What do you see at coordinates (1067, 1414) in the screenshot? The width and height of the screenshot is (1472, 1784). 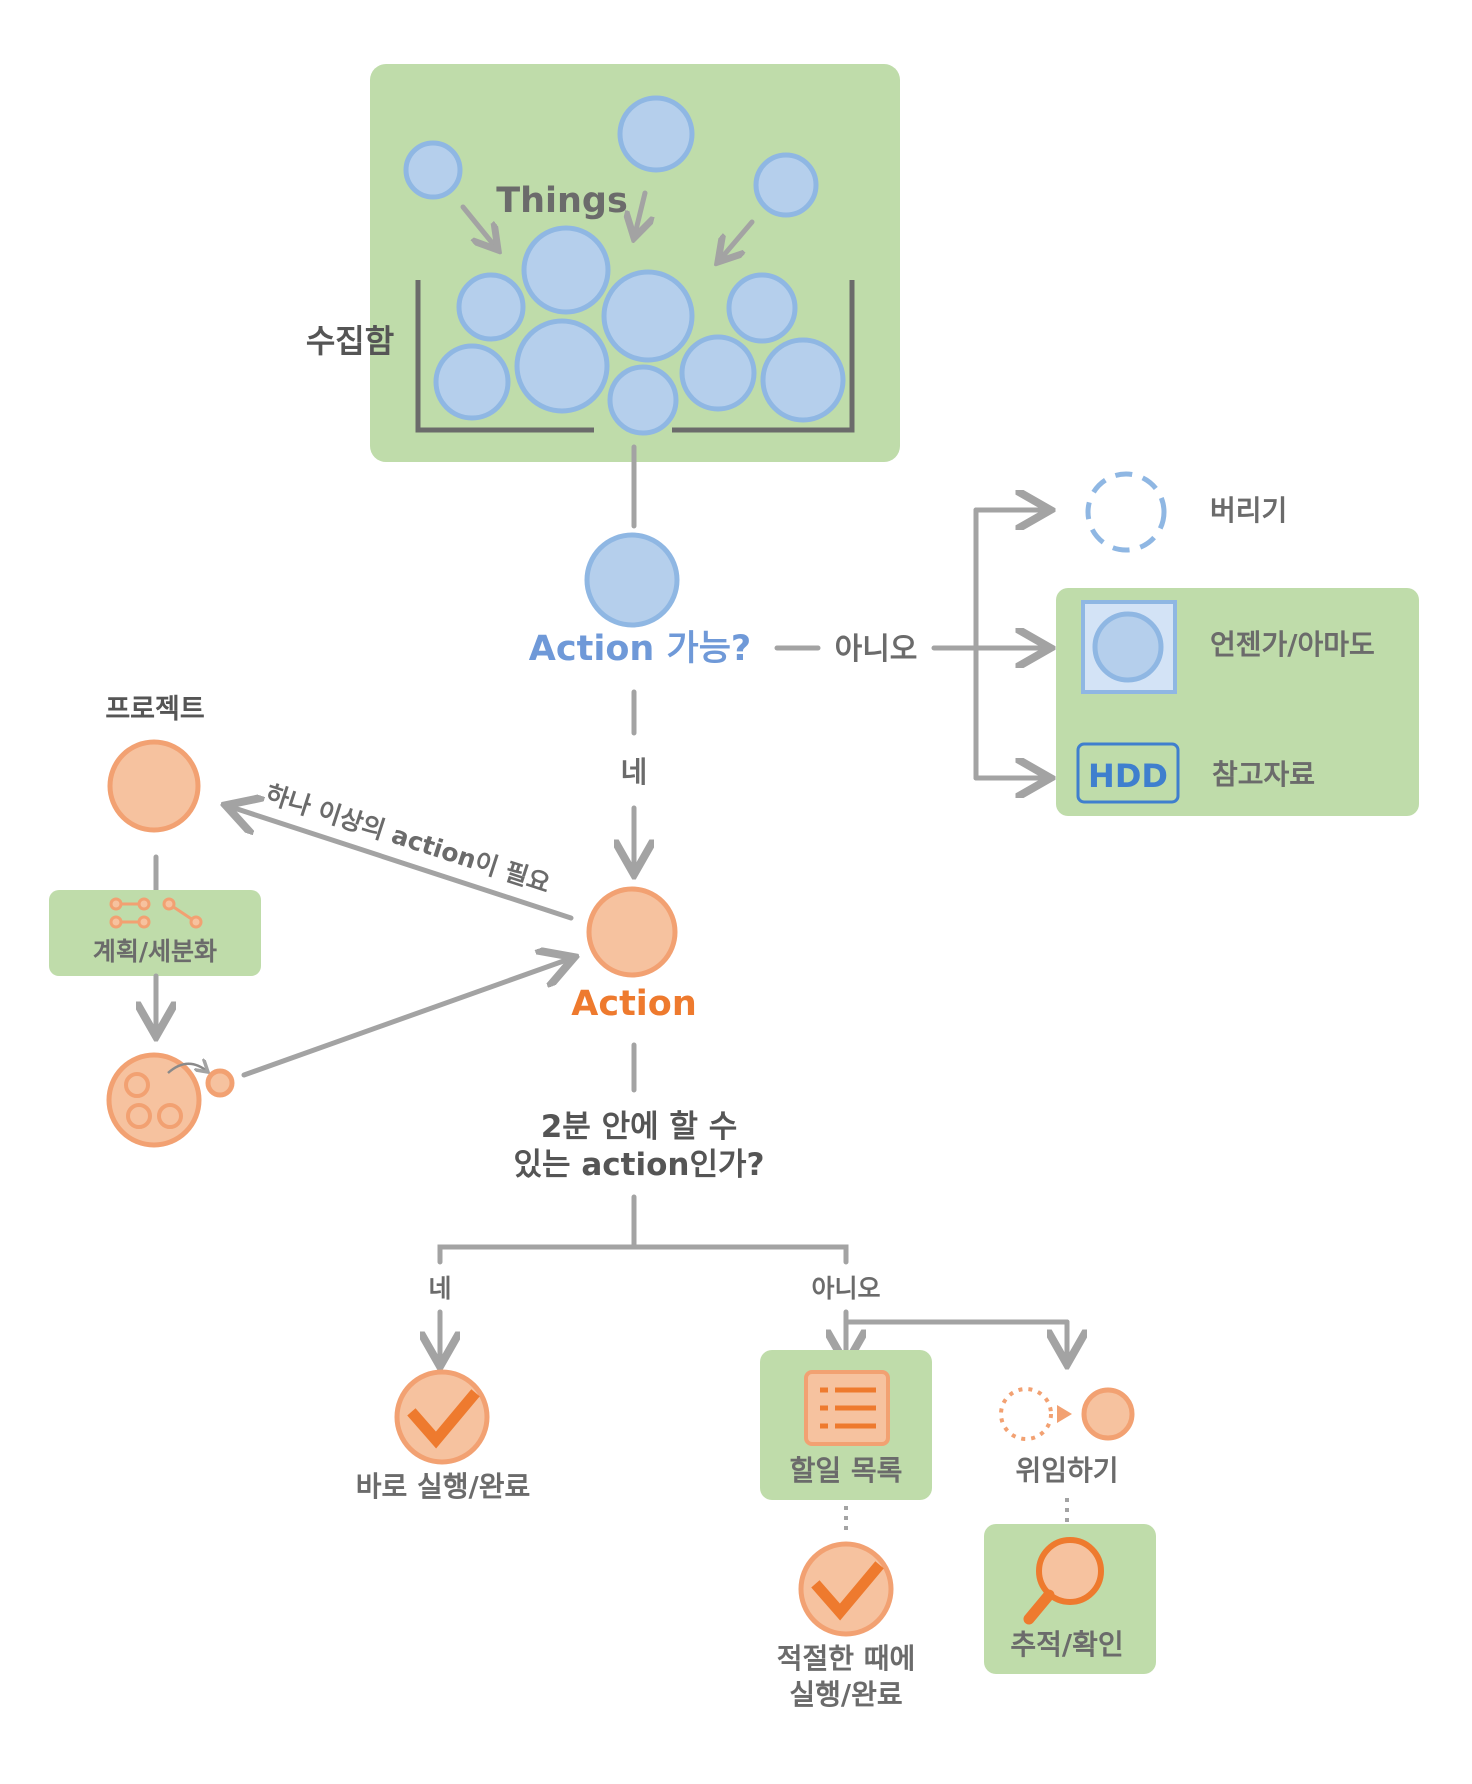 I see `delegate-icon` at bounding box center [1067, 1414].